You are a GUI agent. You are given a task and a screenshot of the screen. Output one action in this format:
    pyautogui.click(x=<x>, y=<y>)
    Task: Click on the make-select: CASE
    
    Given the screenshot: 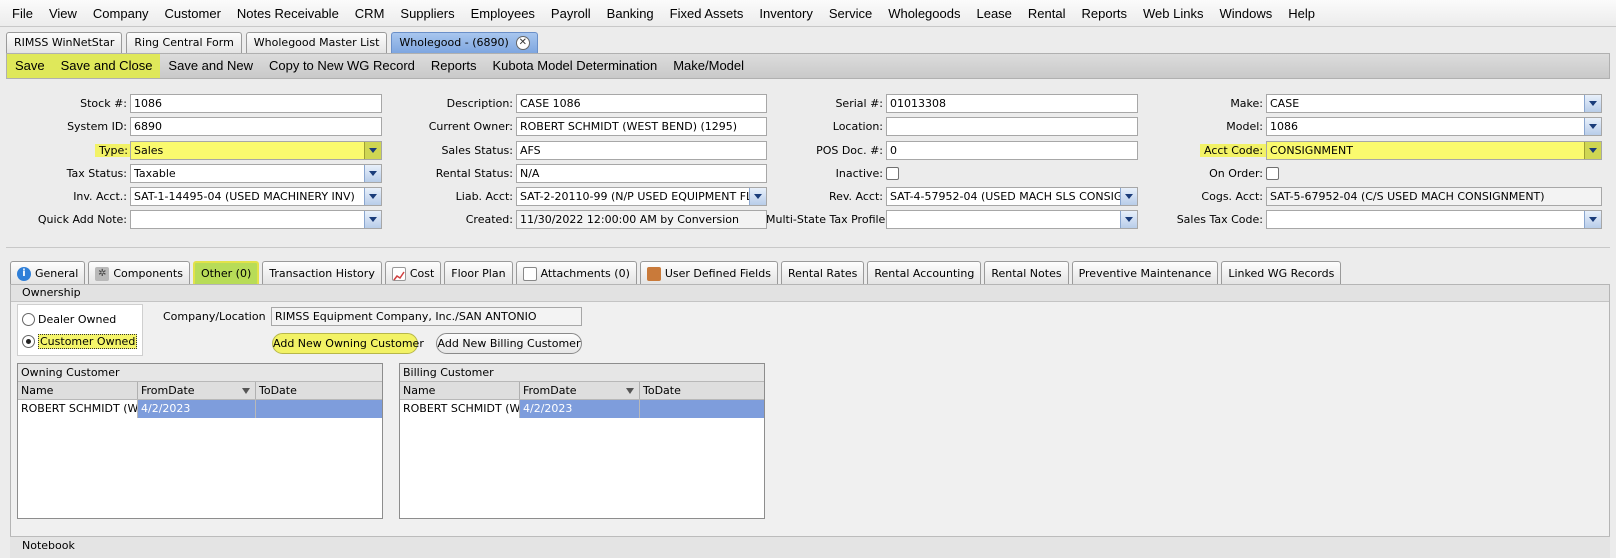 What is the action you would take?
    pyautogui.click(x=1434, y=103)
    